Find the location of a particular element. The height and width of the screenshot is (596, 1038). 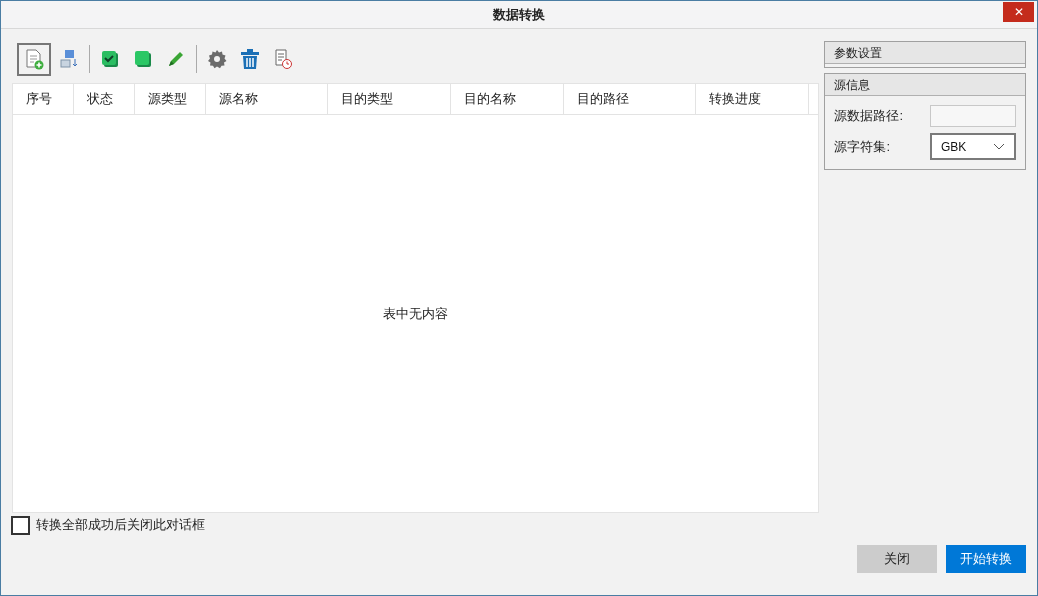

column-header: 转换进度 is located at coordinates (752, 99).